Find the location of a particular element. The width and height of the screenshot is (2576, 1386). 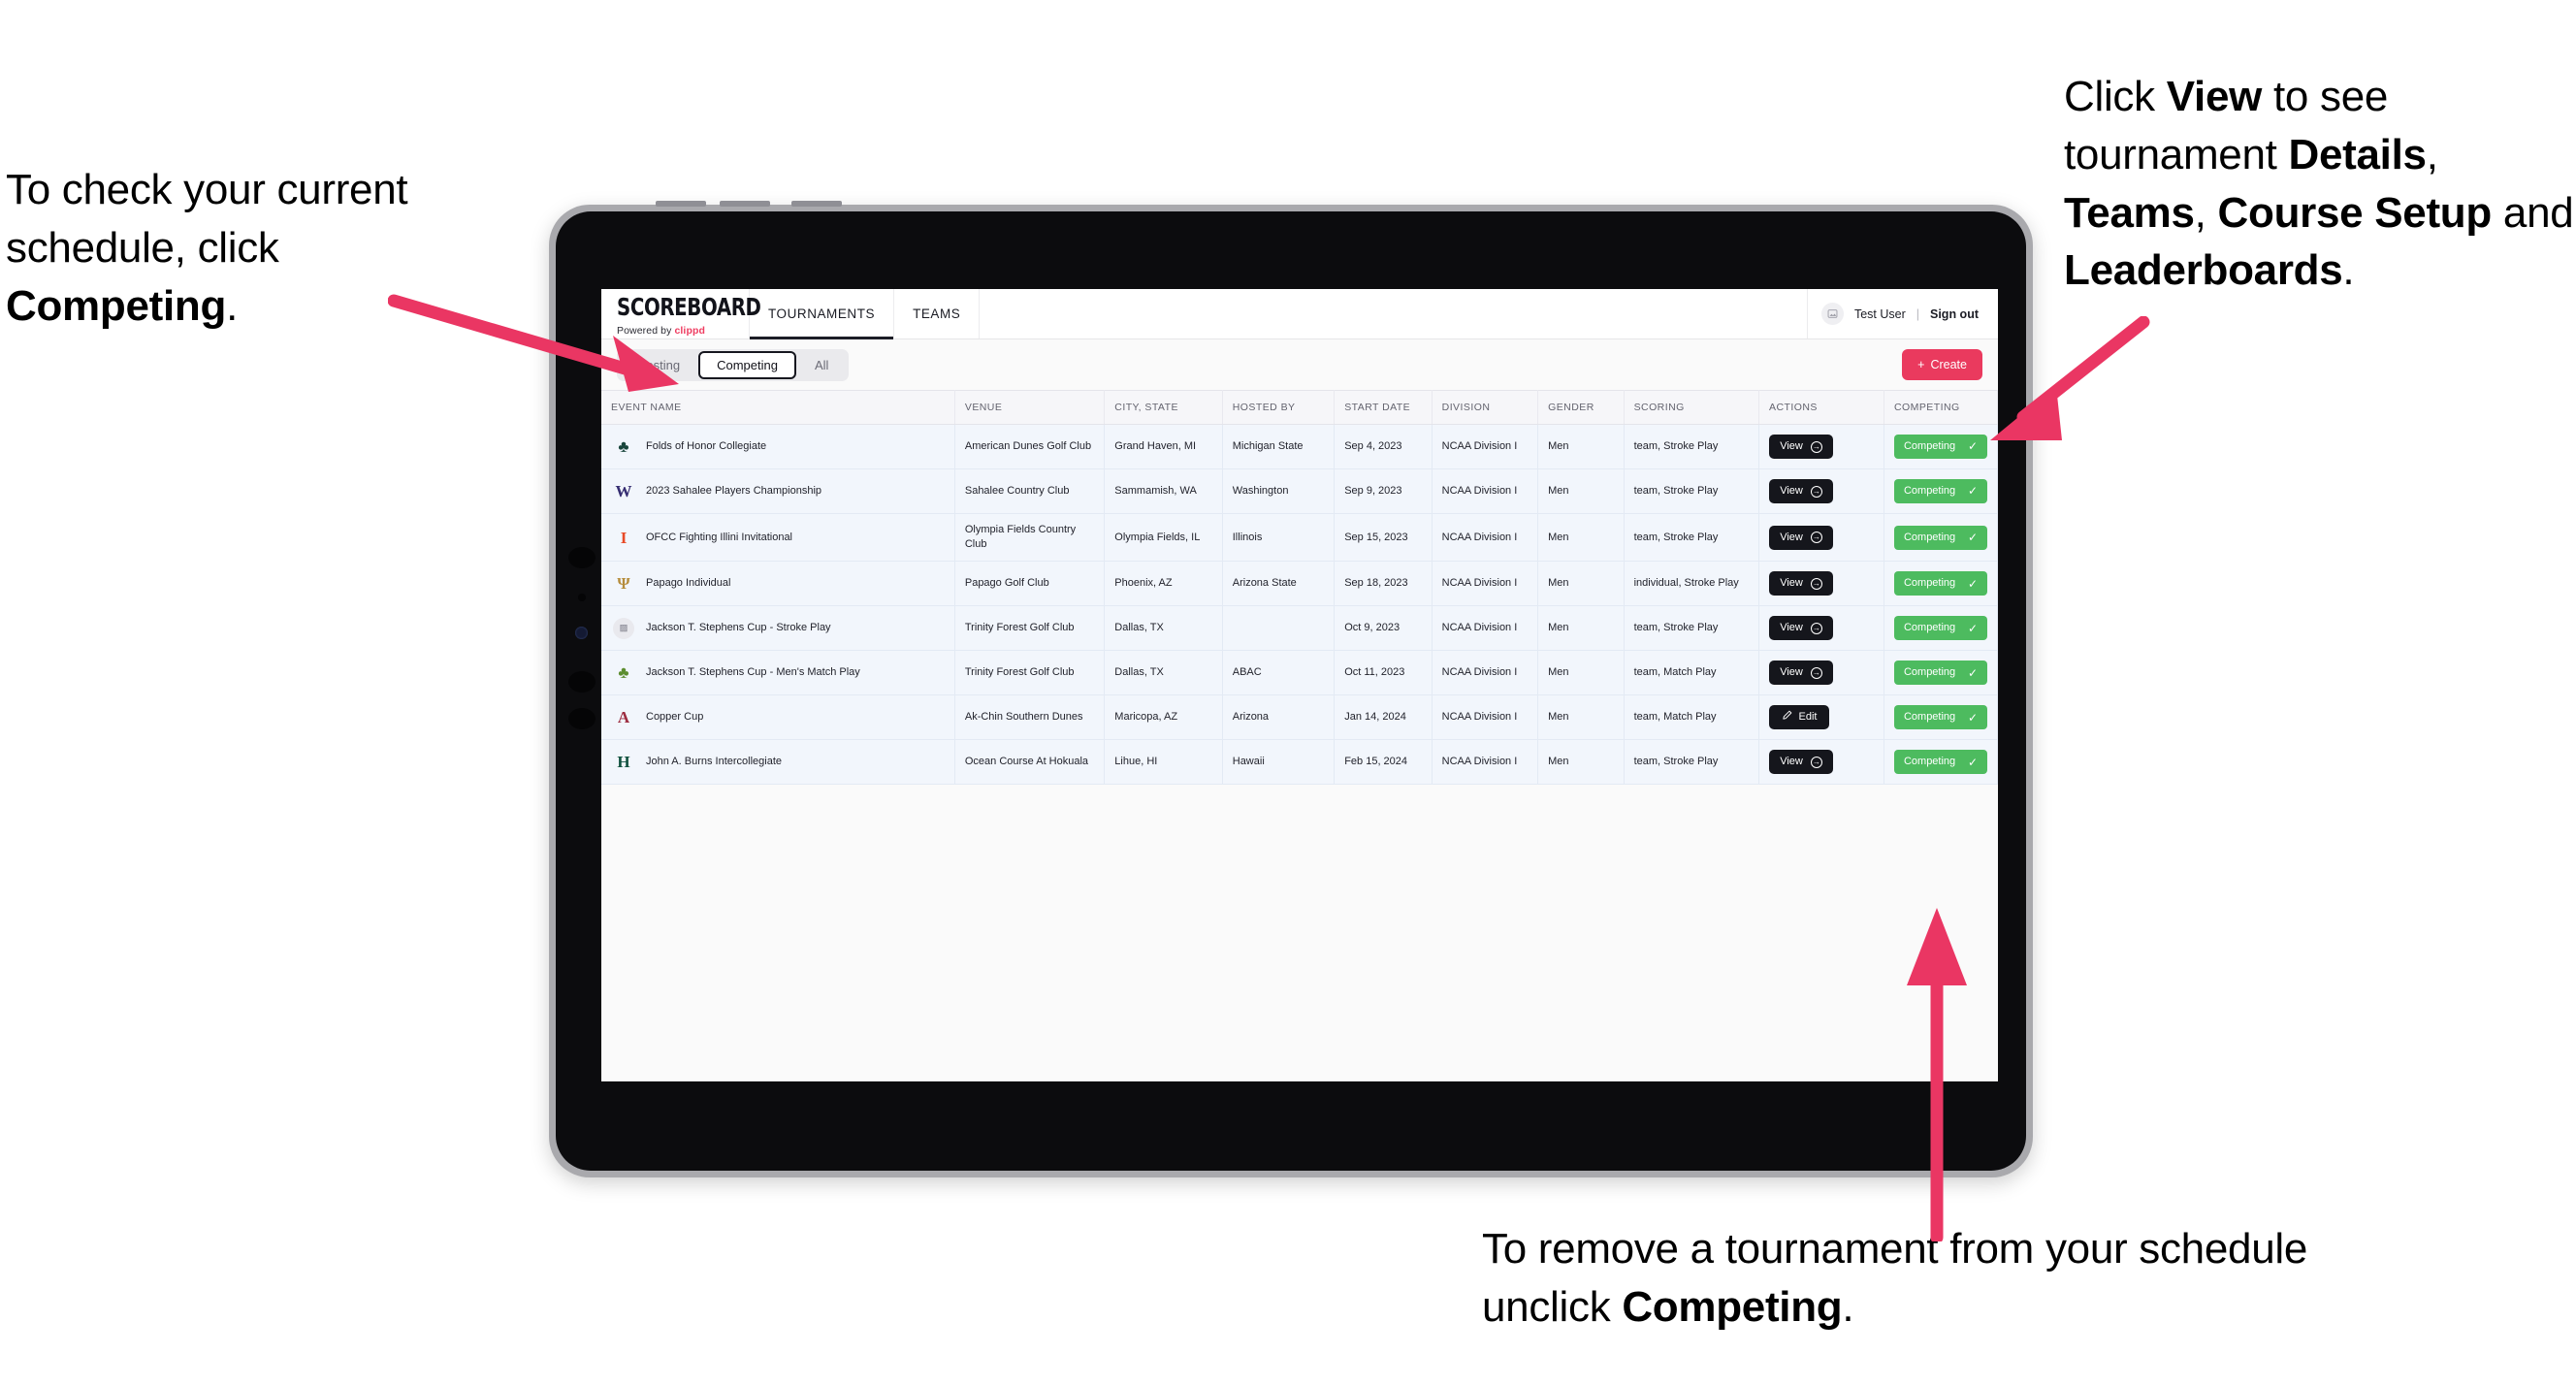

cell-scoring: team, Match Play is located at coordinates (1692, 673).